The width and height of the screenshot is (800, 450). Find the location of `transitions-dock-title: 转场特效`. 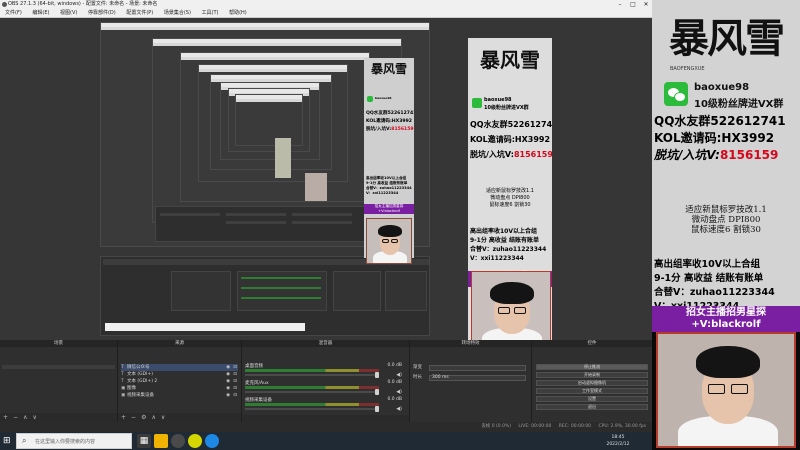

transitions-dock-title: 转场特效 is located at coordinates (470, 343).